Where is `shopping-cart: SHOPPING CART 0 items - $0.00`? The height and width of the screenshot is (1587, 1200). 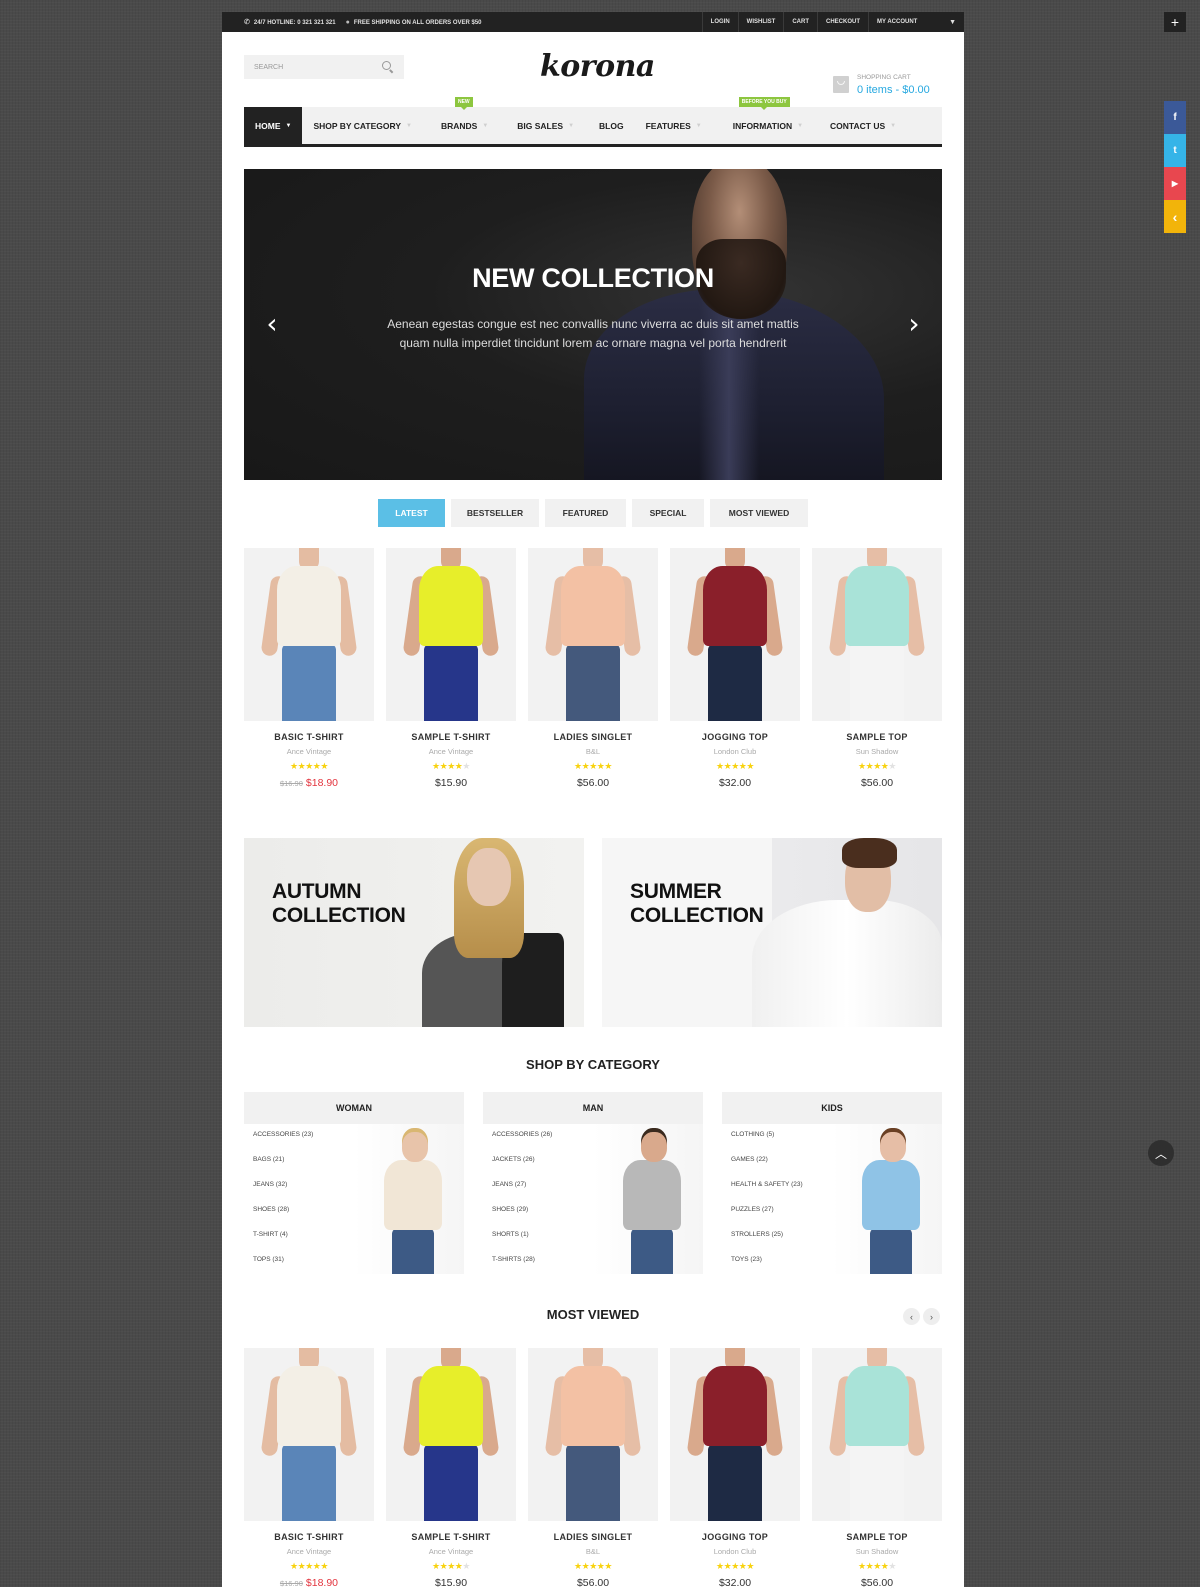
shopping-cart: SHOPPING CART 0 items - $0.00 is located at coordinates (881, 84).